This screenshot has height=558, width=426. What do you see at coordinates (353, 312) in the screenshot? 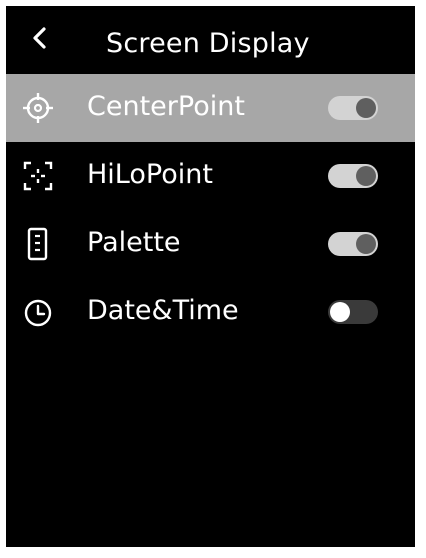
I see `toggle-date-time` at bounding box center [353, 312].